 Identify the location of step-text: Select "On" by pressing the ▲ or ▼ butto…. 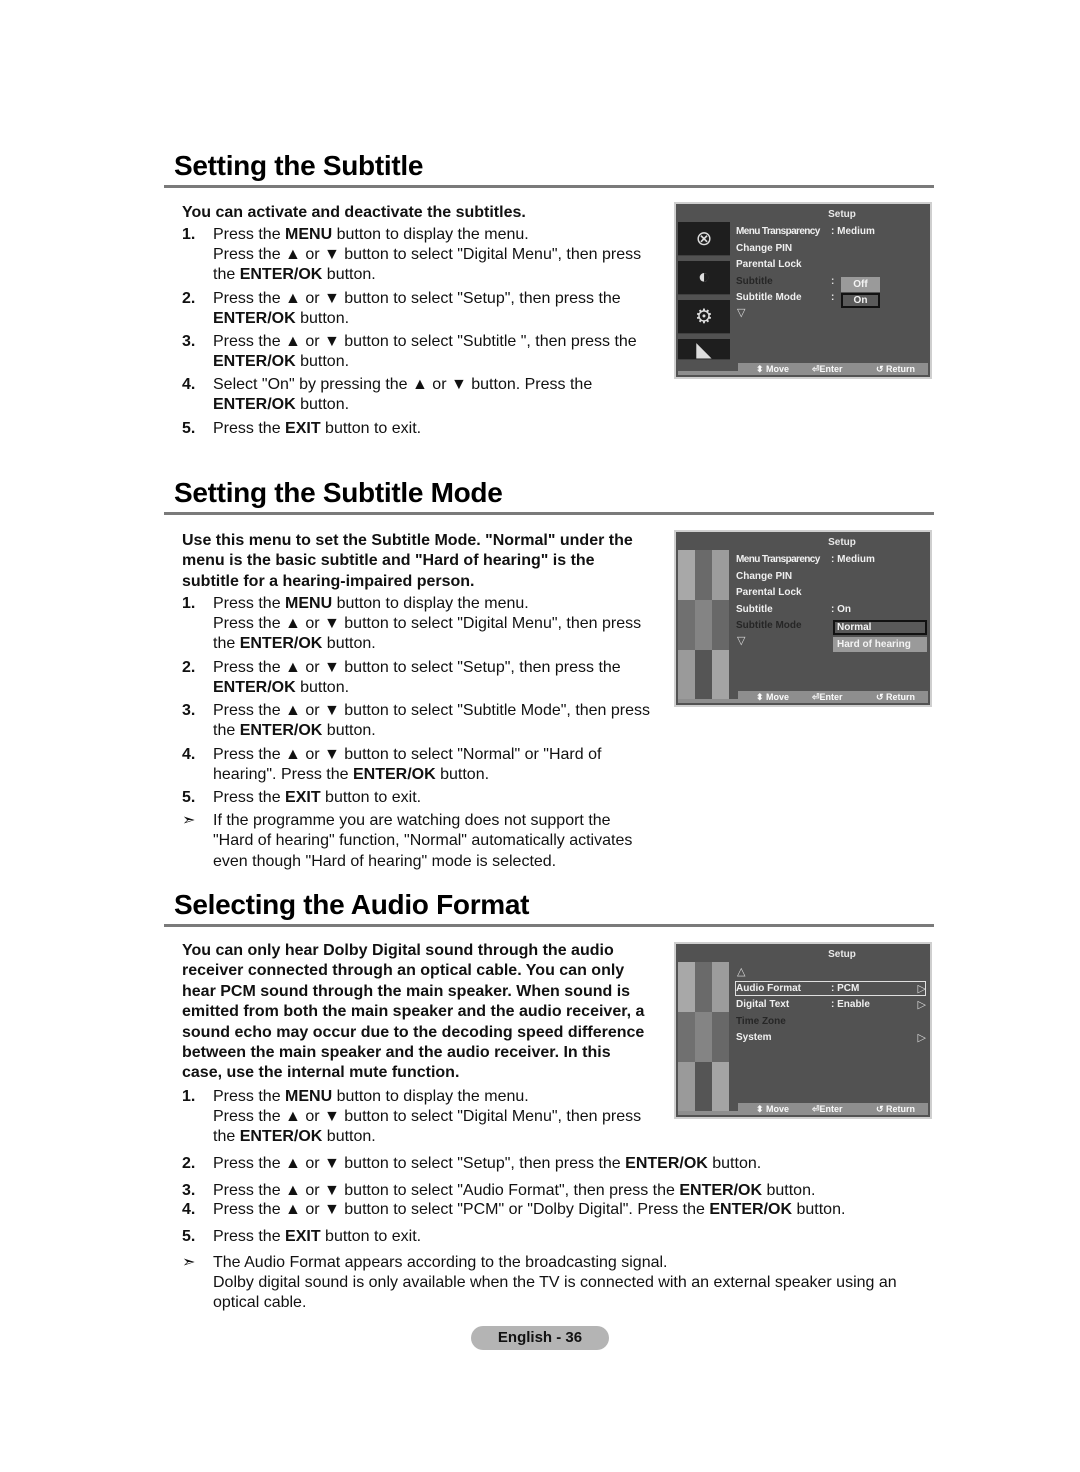
(403, 395).